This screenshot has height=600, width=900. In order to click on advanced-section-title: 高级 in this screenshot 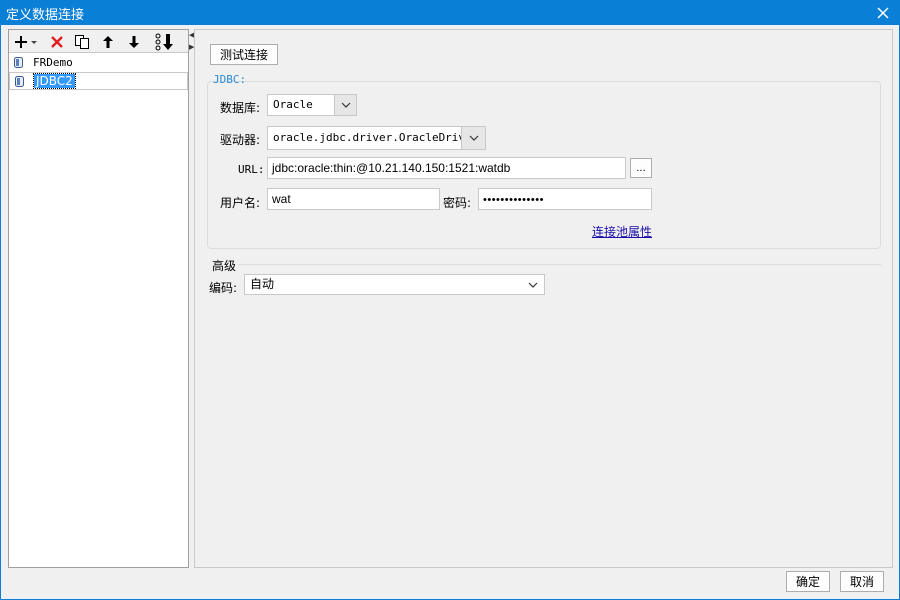, I will do `click(224, 266)`.